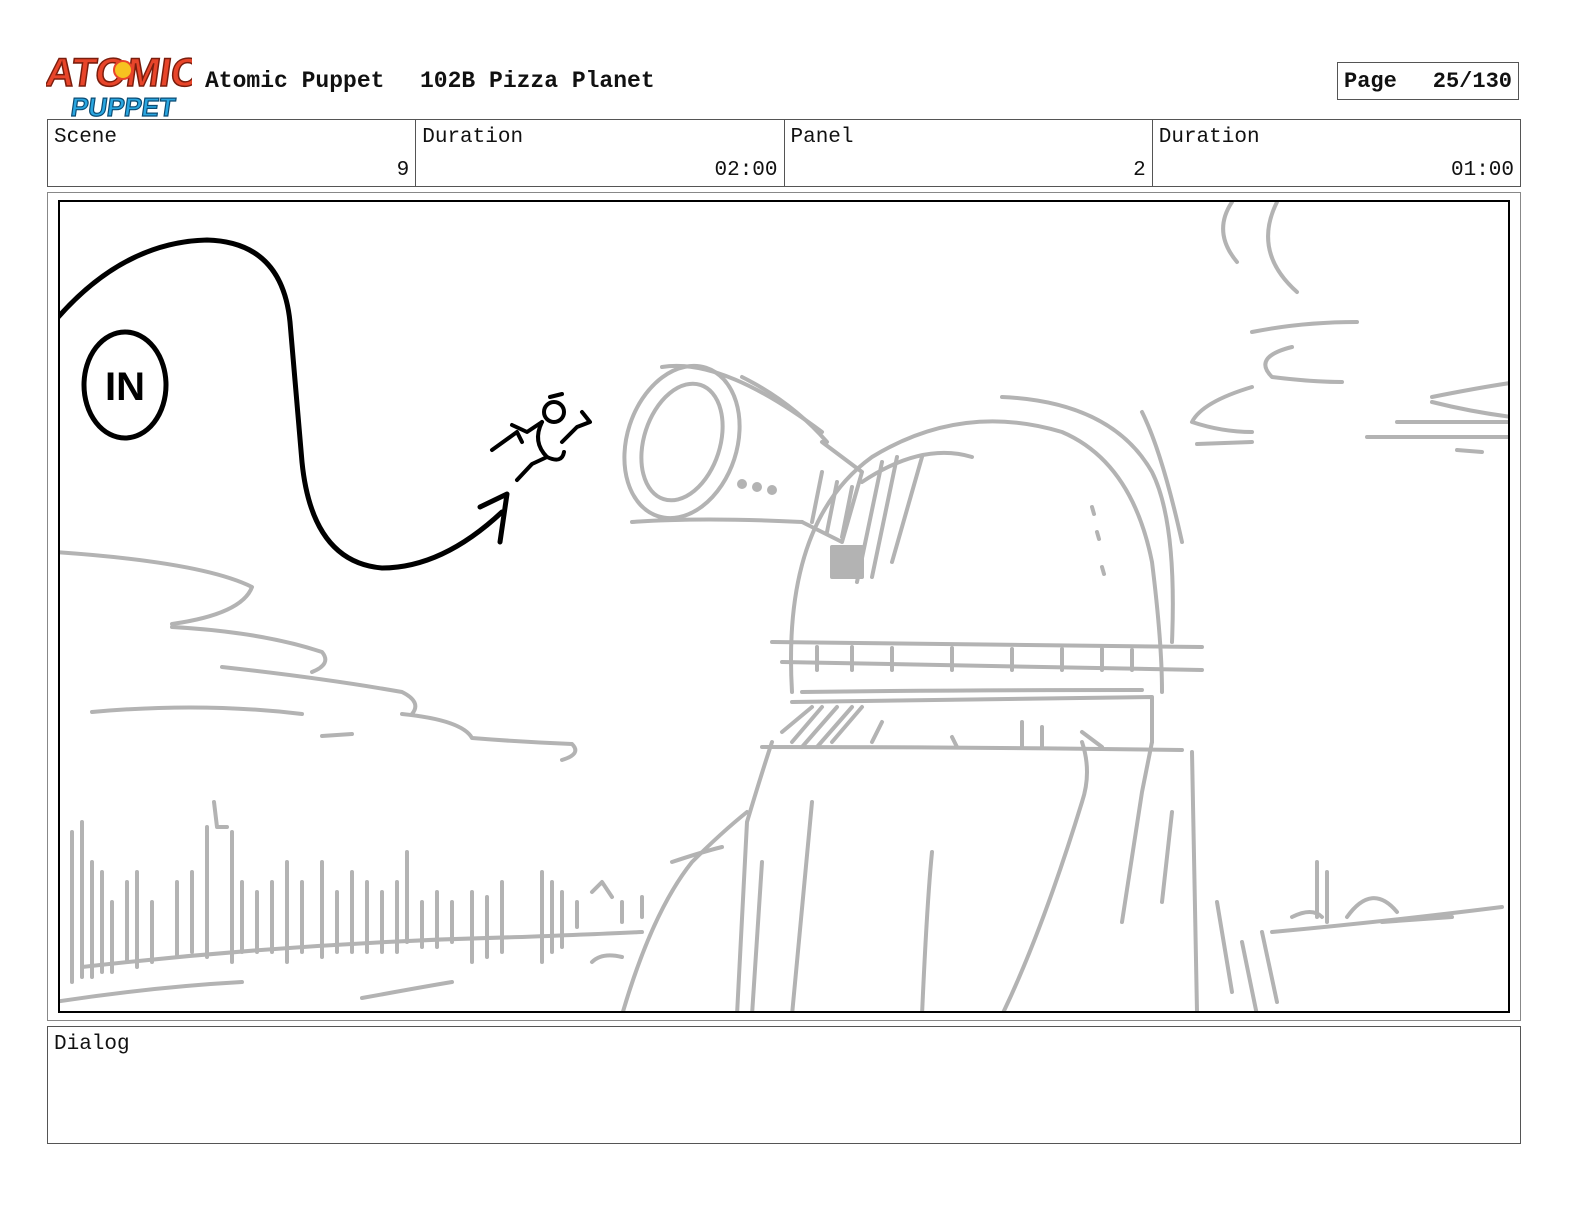 The width and height of the screenshot is (1582, 1225). I want to click on page-label: Page, so click(1370, 81).